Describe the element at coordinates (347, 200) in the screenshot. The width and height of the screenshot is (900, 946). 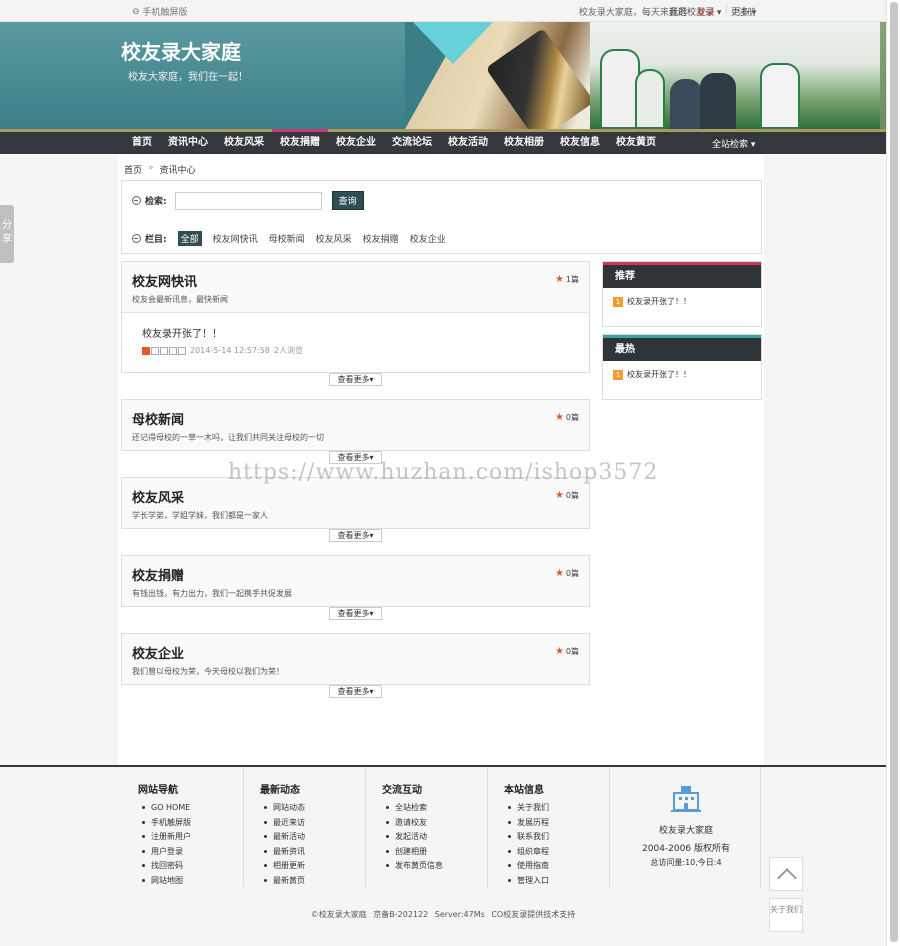
I see `query-button: 查询` at that location.